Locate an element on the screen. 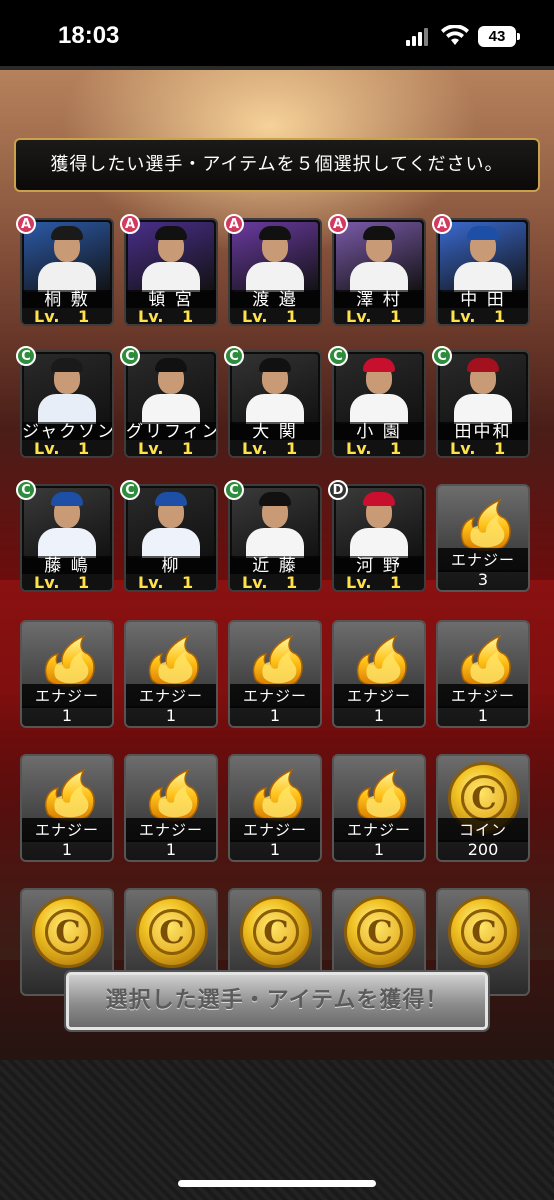 The height and width of the screenshot is (1200, 554). rank-badge: D is located at coordinates (338, 490).